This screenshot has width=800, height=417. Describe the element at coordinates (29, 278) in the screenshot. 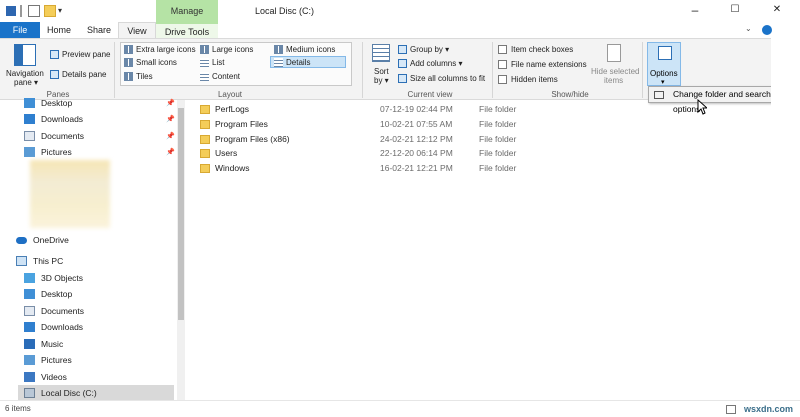

I see `3d-objects-icon` at that location.